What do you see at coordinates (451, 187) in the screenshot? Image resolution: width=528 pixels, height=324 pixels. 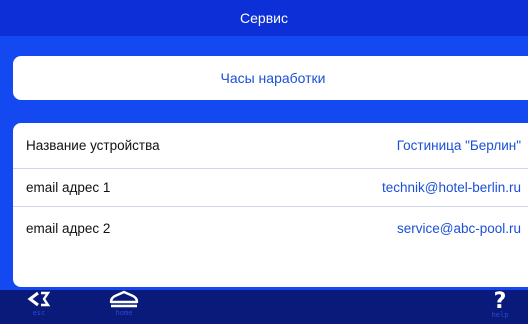 I see `email-1-value: technik@hotel-berlin.ru` at bounding box center [451, 187].